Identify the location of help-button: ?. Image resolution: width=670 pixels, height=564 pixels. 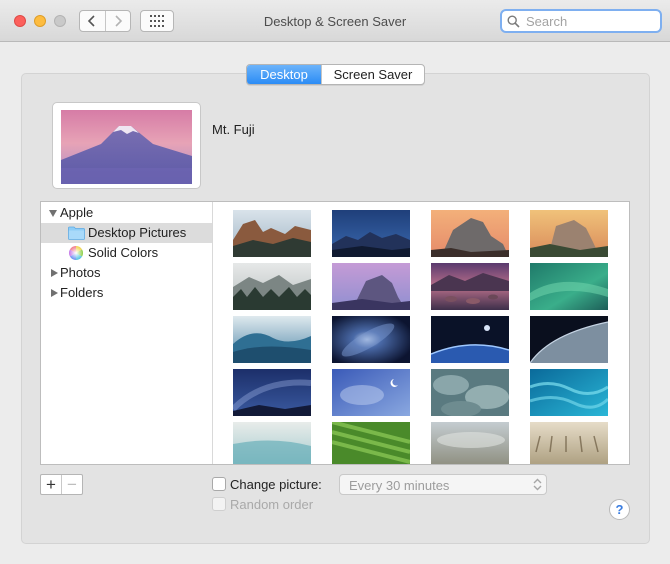
(619, 509).